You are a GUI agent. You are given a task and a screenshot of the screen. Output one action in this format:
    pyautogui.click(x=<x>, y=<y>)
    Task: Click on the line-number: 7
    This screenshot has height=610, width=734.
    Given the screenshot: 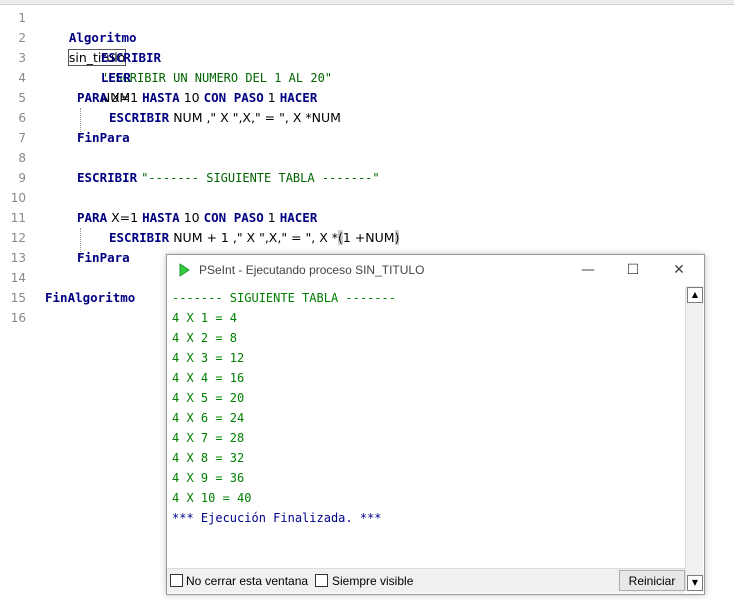 What is the action you would take?
    pyautogui.click(x=22, y=138)
    